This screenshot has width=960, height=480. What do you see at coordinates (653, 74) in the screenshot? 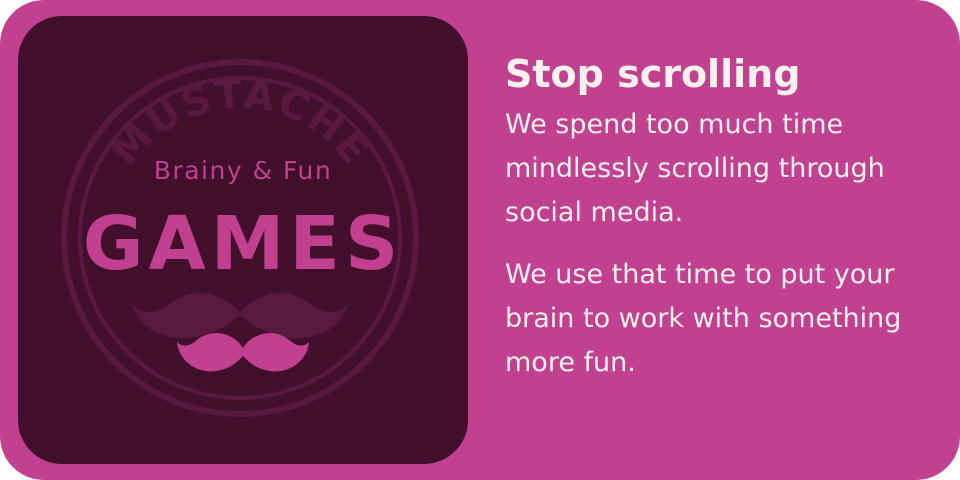
I see `heading: Stop scrolling` at bounding box center [653, 74].